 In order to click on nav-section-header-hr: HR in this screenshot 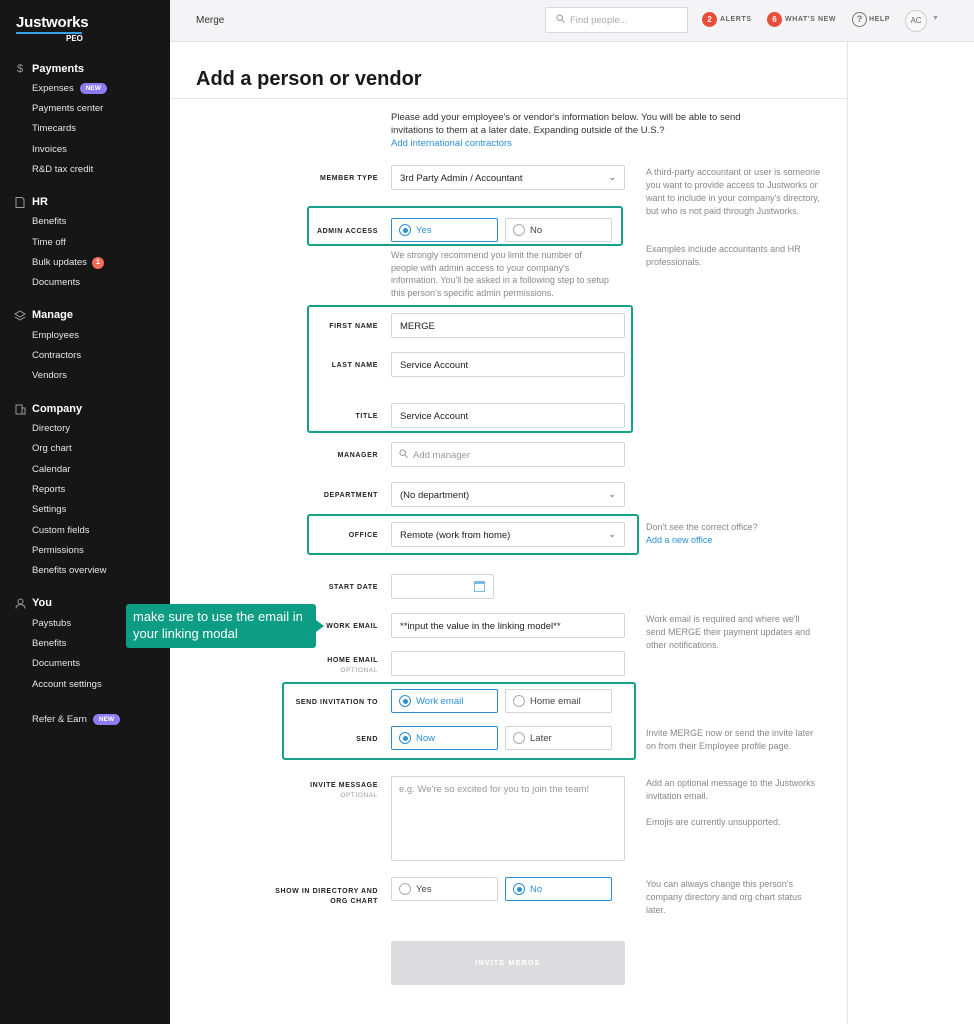, I will do `click(85, 202)`.